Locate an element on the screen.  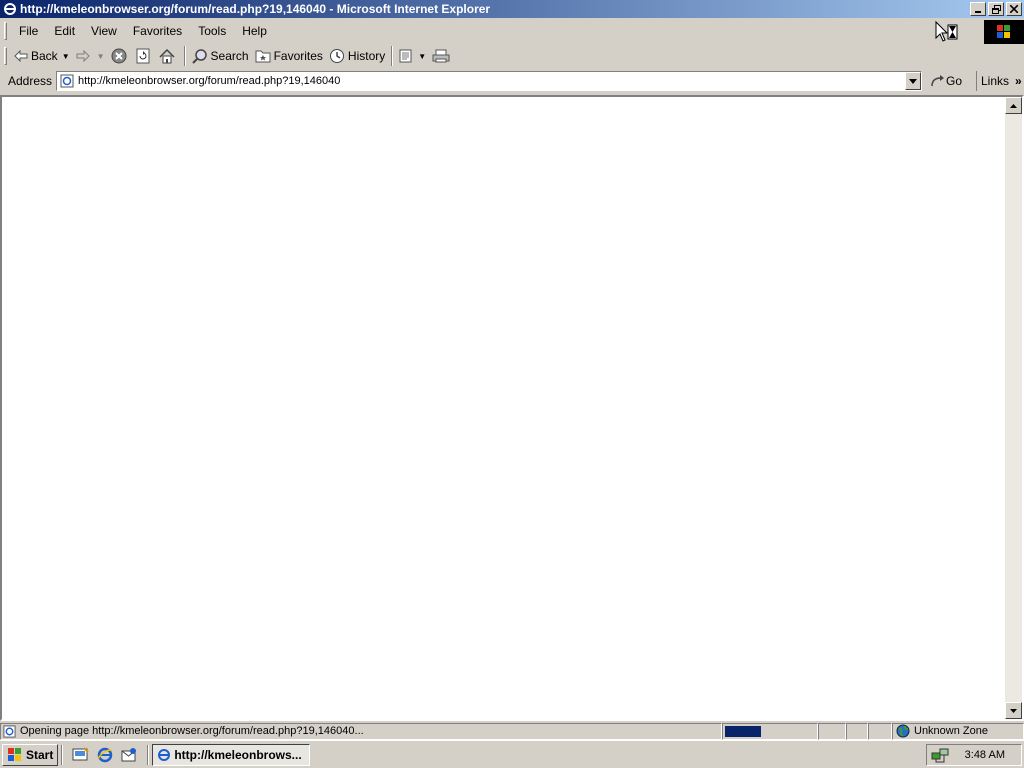
forward-button: ▼ is located at coordinates (90, 56).